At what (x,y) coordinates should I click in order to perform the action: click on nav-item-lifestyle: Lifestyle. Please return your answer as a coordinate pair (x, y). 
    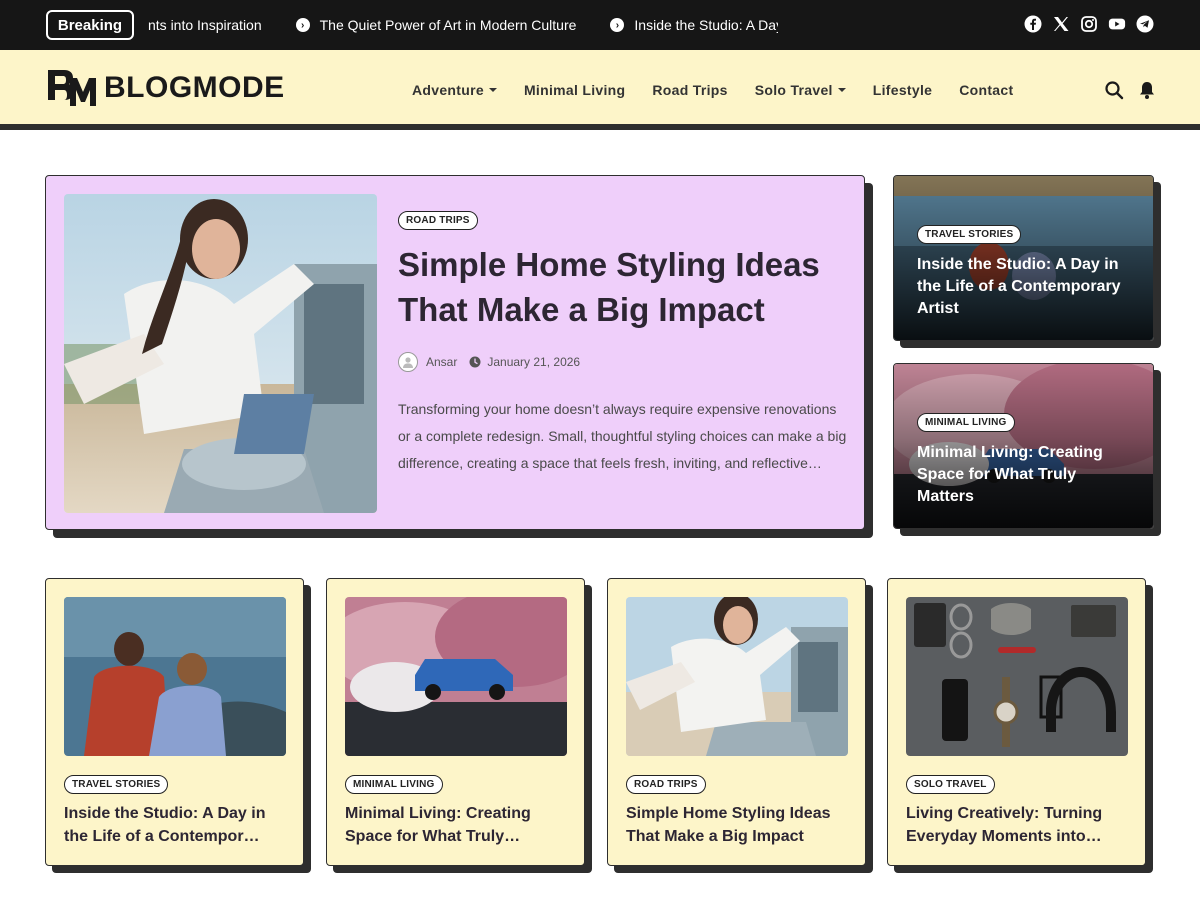
    Looking at the image, I should click on (903, 90).